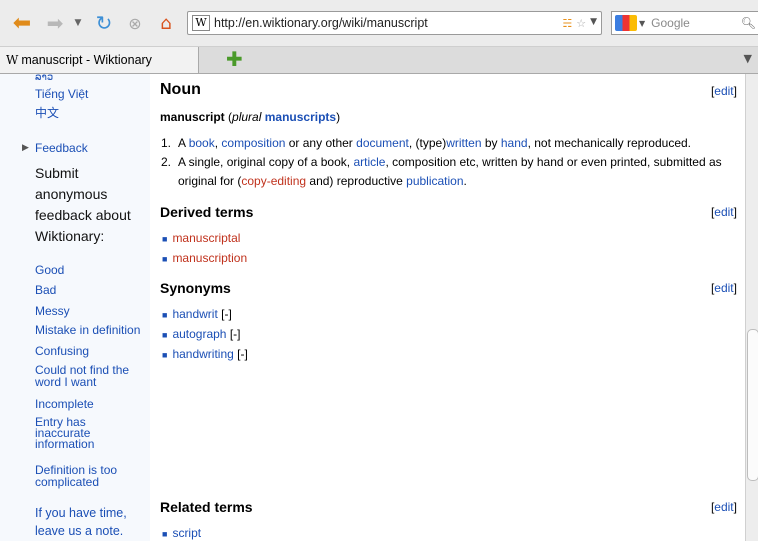 This screenshot has width=758, height=541. I want to click on list-item: ■ script, so click(182, 533).